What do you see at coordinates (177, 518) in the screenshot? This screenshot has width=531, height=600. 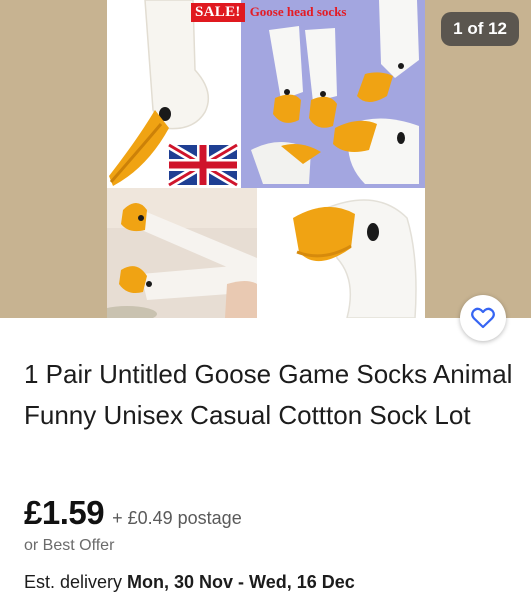 I see `postage-cost: + £0.49 postage` at bounding box center [177, 518].